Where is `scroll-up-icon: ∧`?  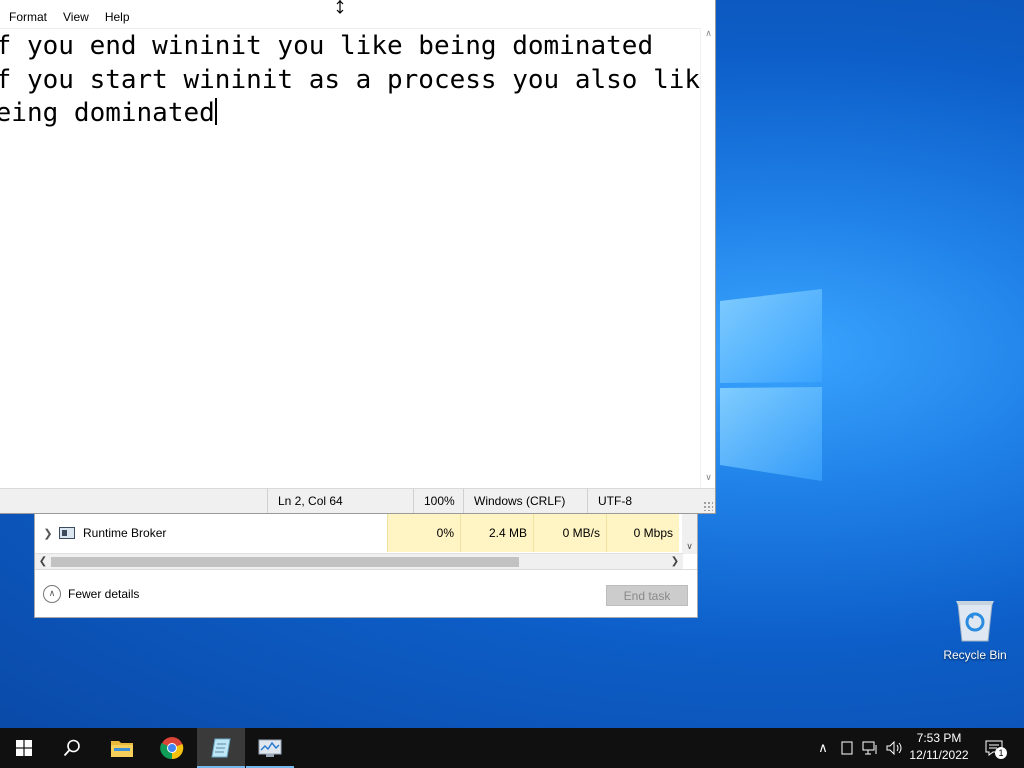 scroll-up-icon: ∧ is located at coordinates (708, 36).